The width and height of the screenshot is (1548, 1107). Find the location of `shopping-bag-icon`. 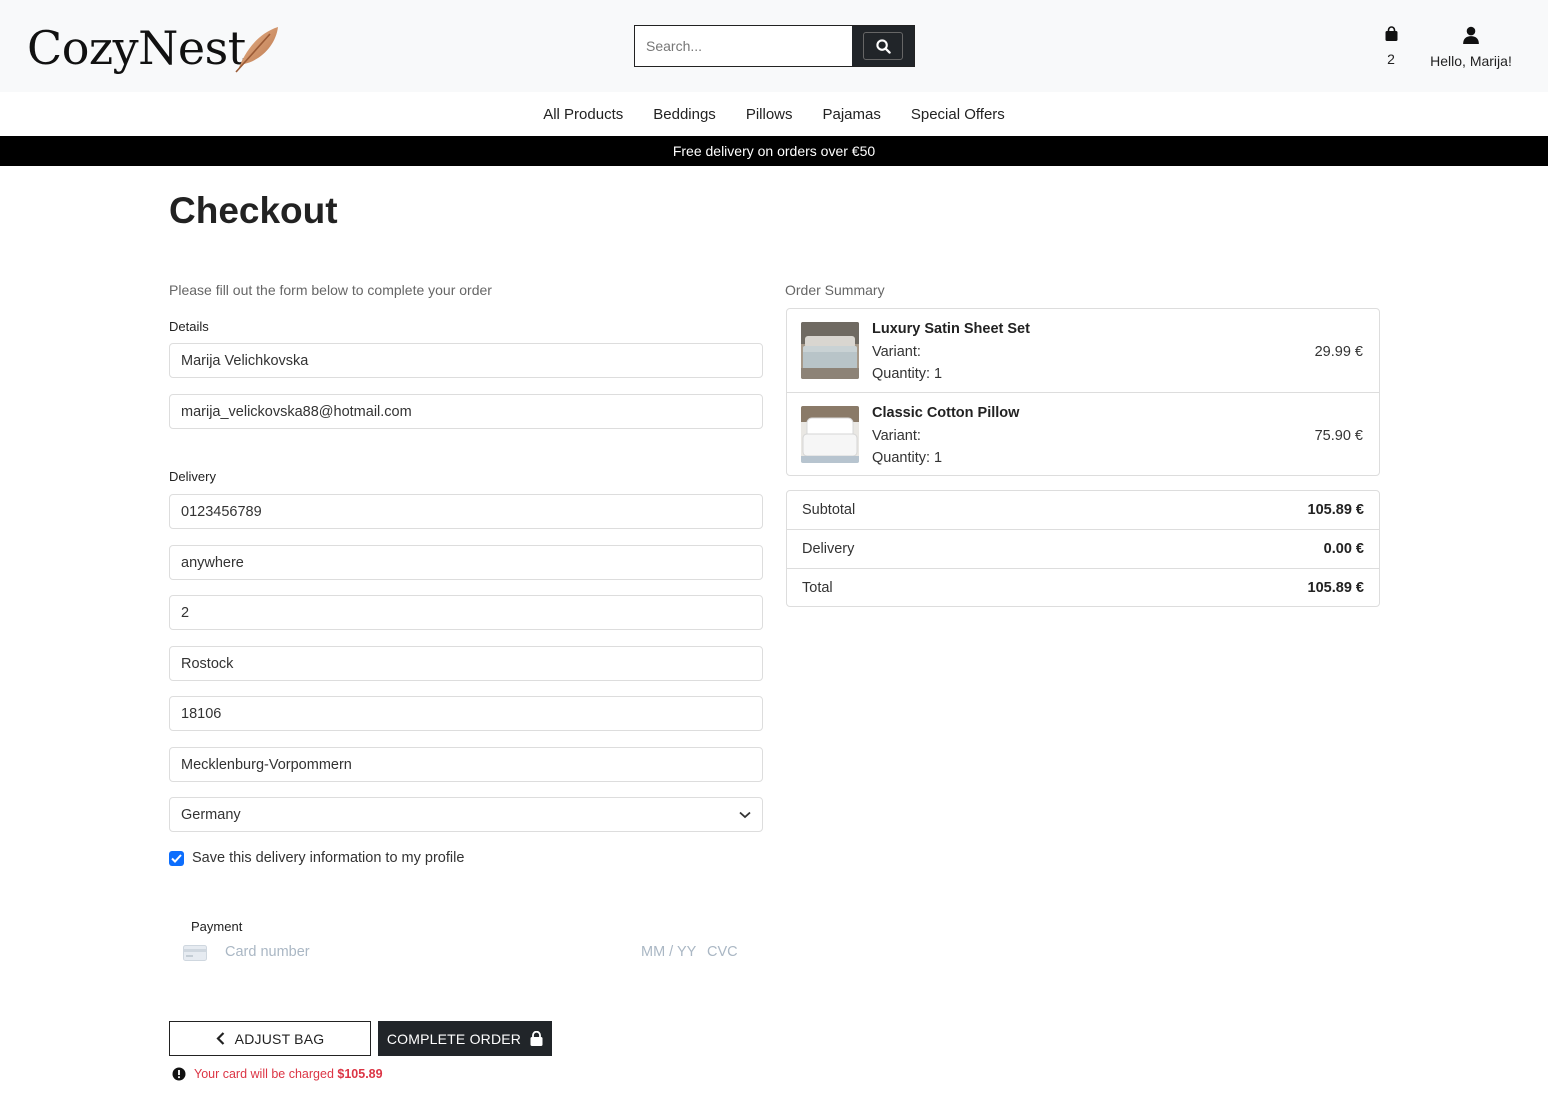

shopping-bag-icon is located at coordinates (1391, 33).